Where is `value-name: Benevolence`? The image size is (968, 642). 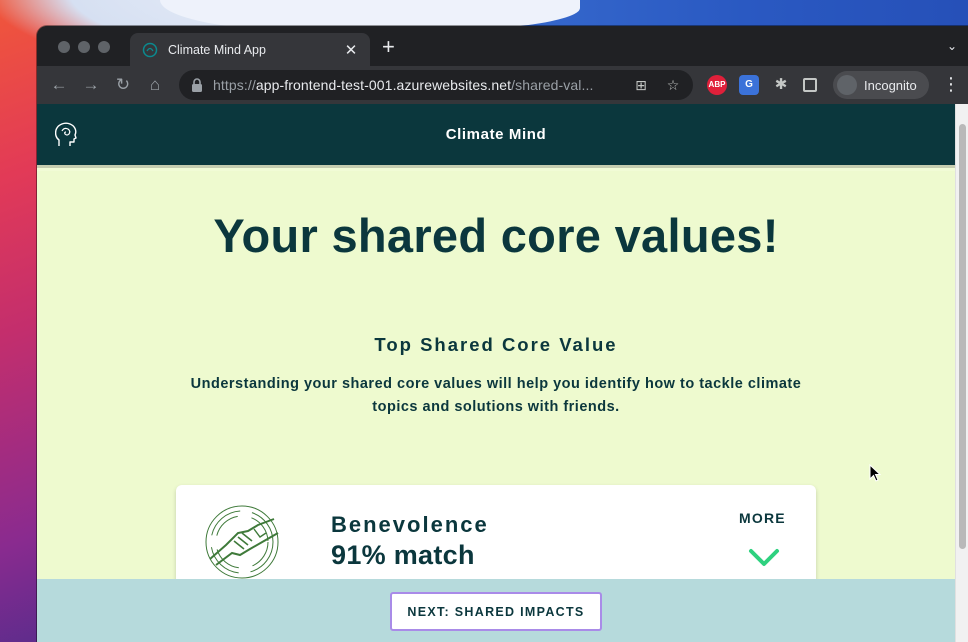
value-name: Benevolence is located at coordinates (410, 524).